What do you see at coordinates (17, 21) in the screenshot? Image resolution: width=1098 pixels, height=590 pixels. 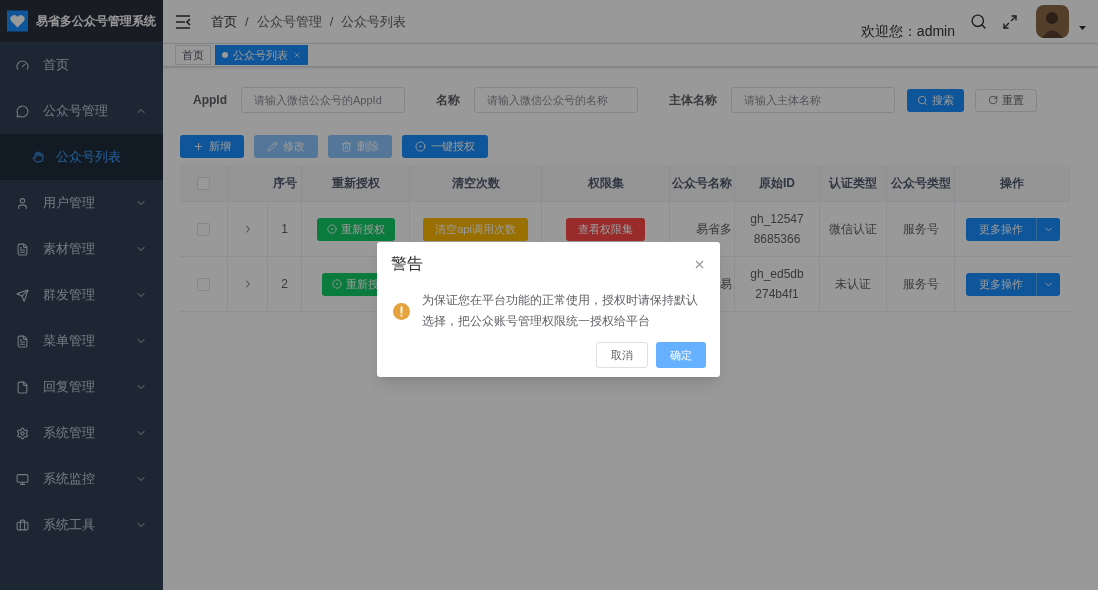 I see `heart-logo-icon` at bounding box center [17, 21].